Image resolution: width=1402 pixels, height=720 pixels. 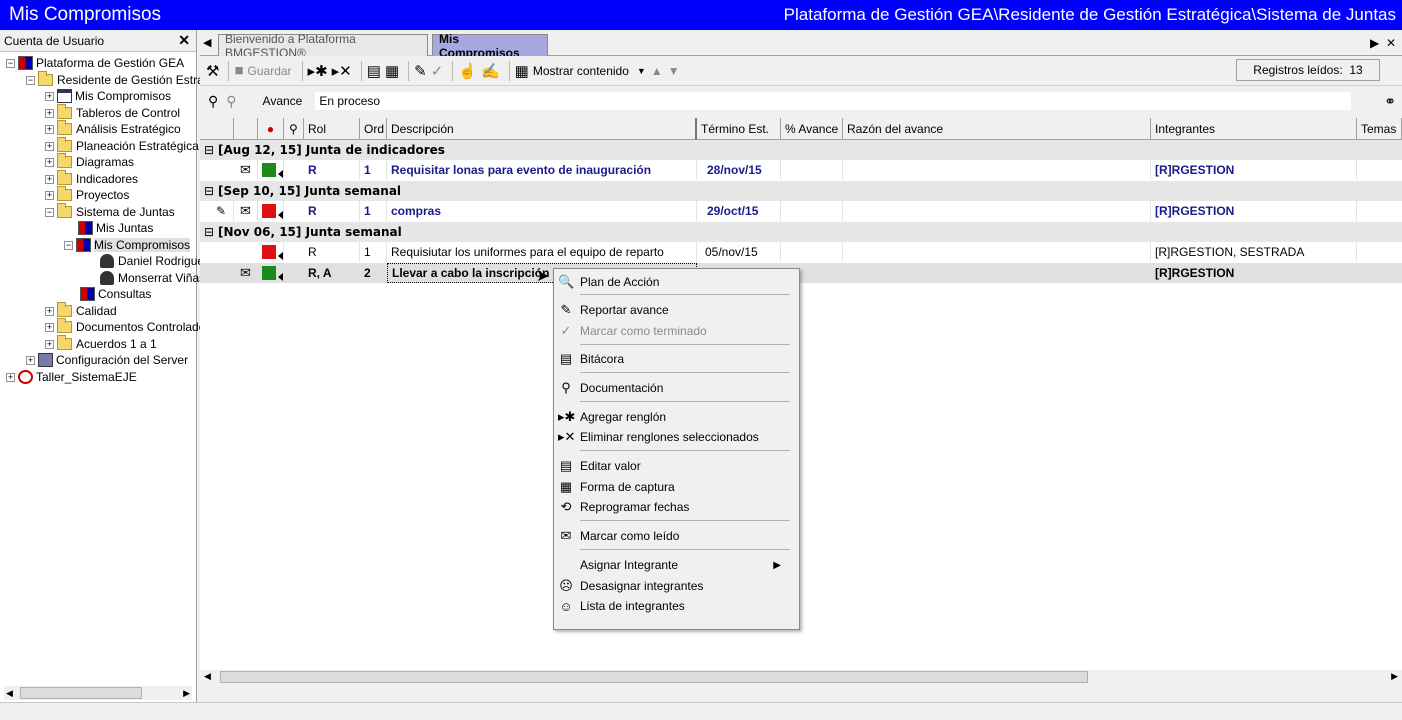 What do you see at coordinates (113, 128) in the screenshot?
I see `tree-node: + Análisis Estratégico` at bounding box center [113, 128].